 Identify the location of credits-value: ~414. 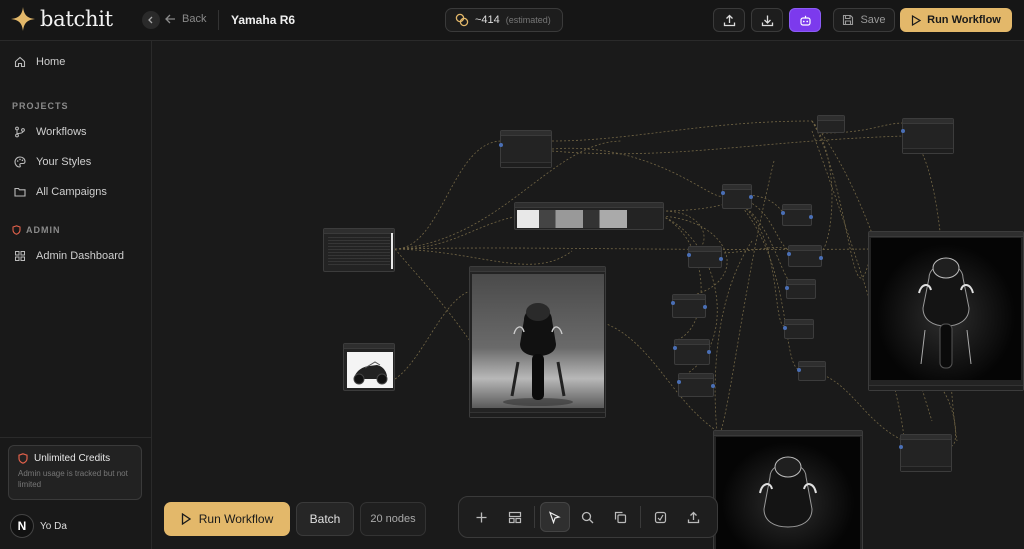
(487, 20).